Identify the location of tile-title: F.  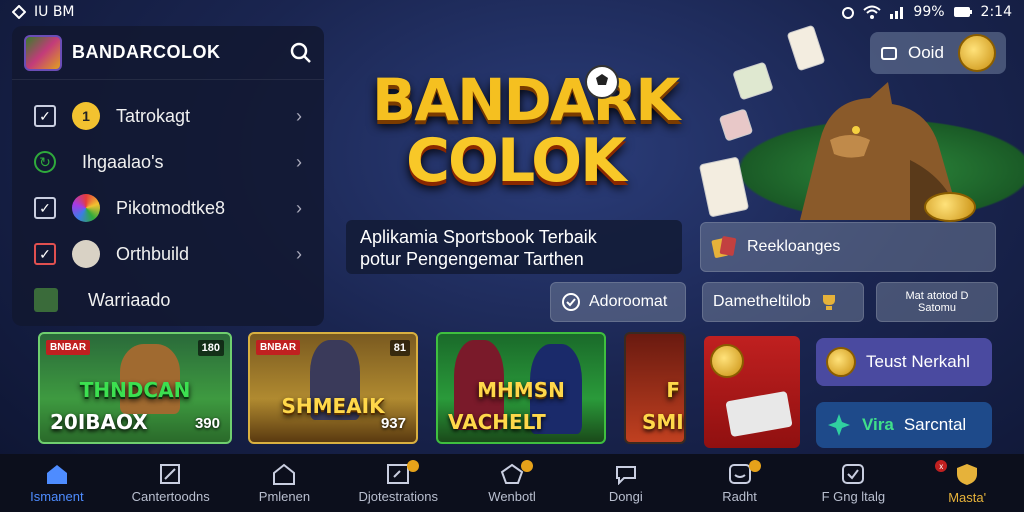
(673, 390).